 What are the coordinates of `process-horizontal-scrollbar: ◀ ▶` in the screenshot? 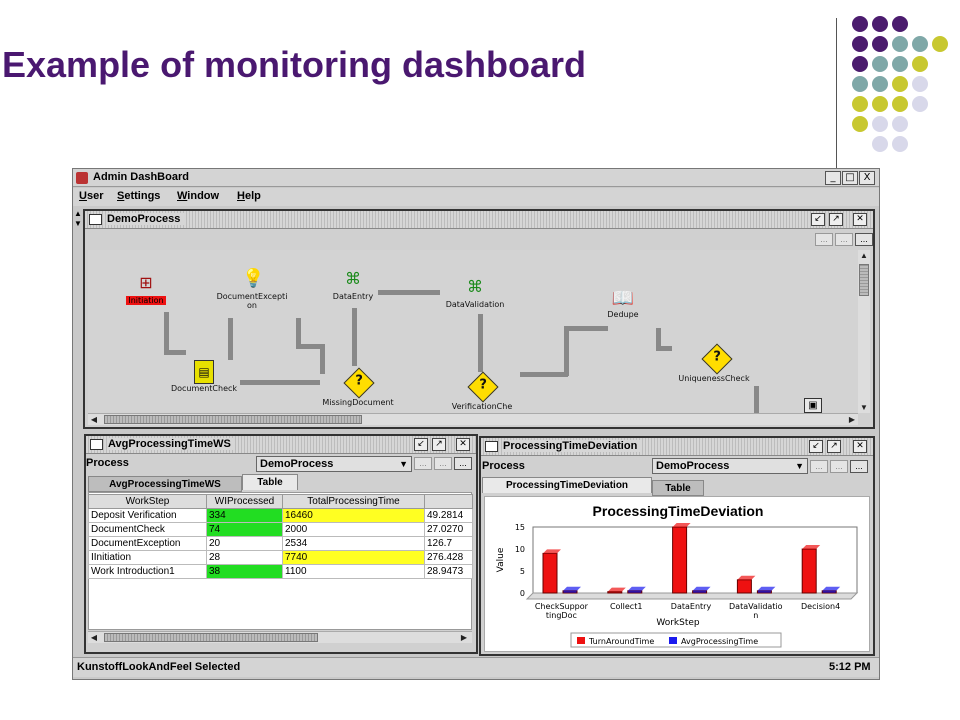 It's located at (473, 419).